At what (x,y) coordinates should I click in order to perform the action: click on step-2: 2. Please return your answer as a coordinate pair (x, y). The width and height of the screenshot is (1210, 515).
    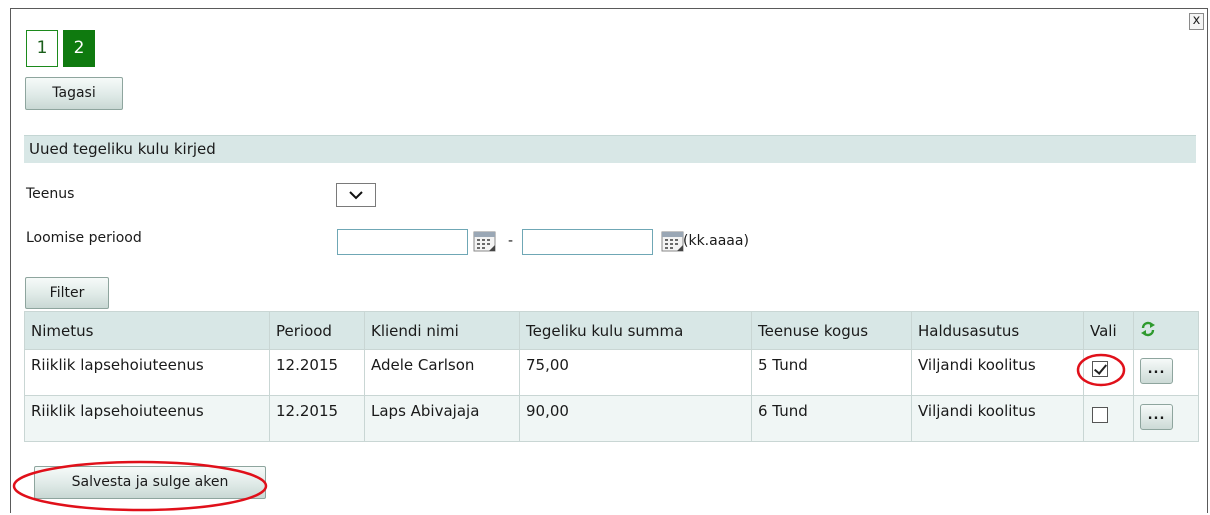
    Looking at the image, I should click on (79, 48).